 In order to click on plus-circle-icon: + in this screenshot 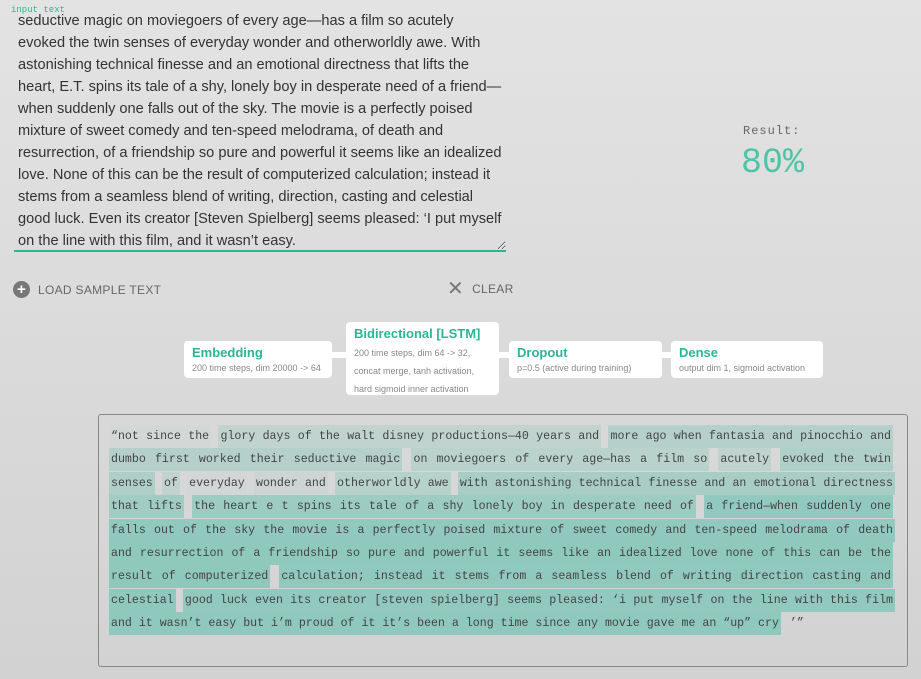, I will do `click(21, 289)`.